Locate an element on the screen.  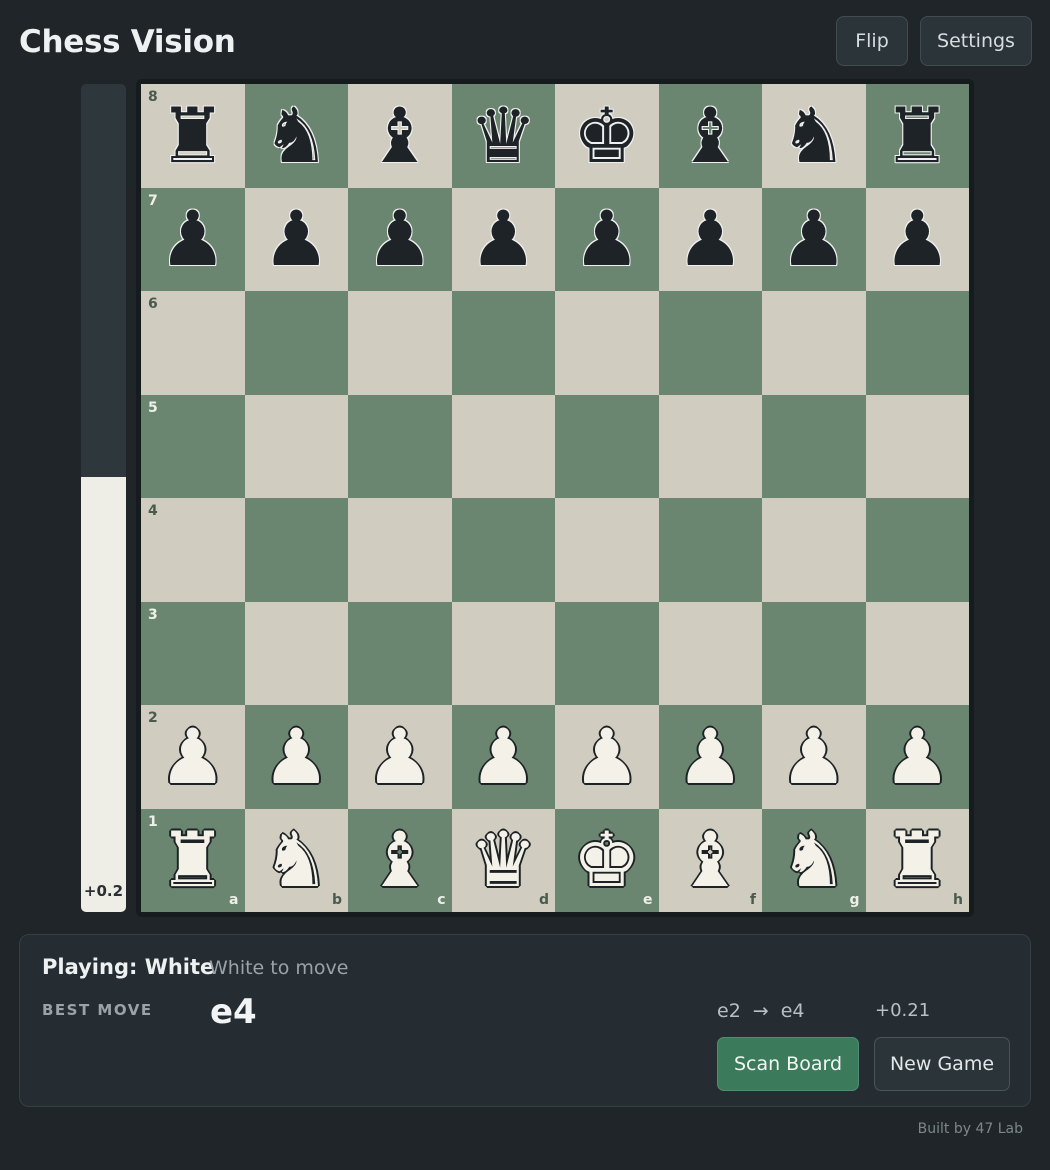
square-b1: b ♞ is located at coordinates (296, 860).